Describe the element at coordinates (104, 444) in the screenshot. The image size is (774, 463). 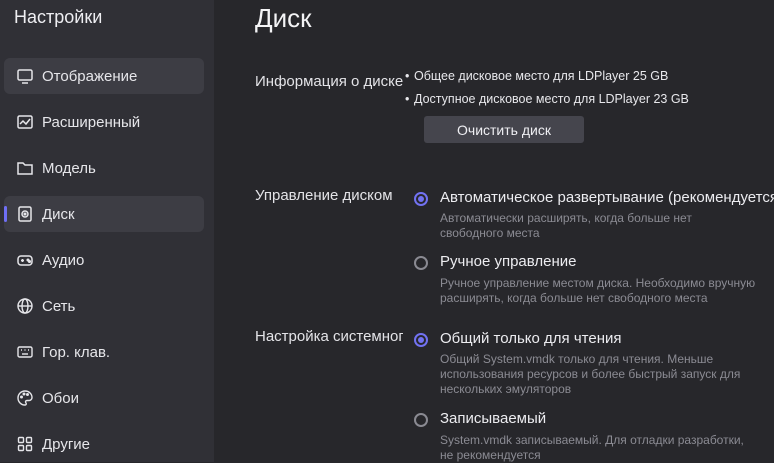
I see `sidebar-item-other: Другие` at that location.